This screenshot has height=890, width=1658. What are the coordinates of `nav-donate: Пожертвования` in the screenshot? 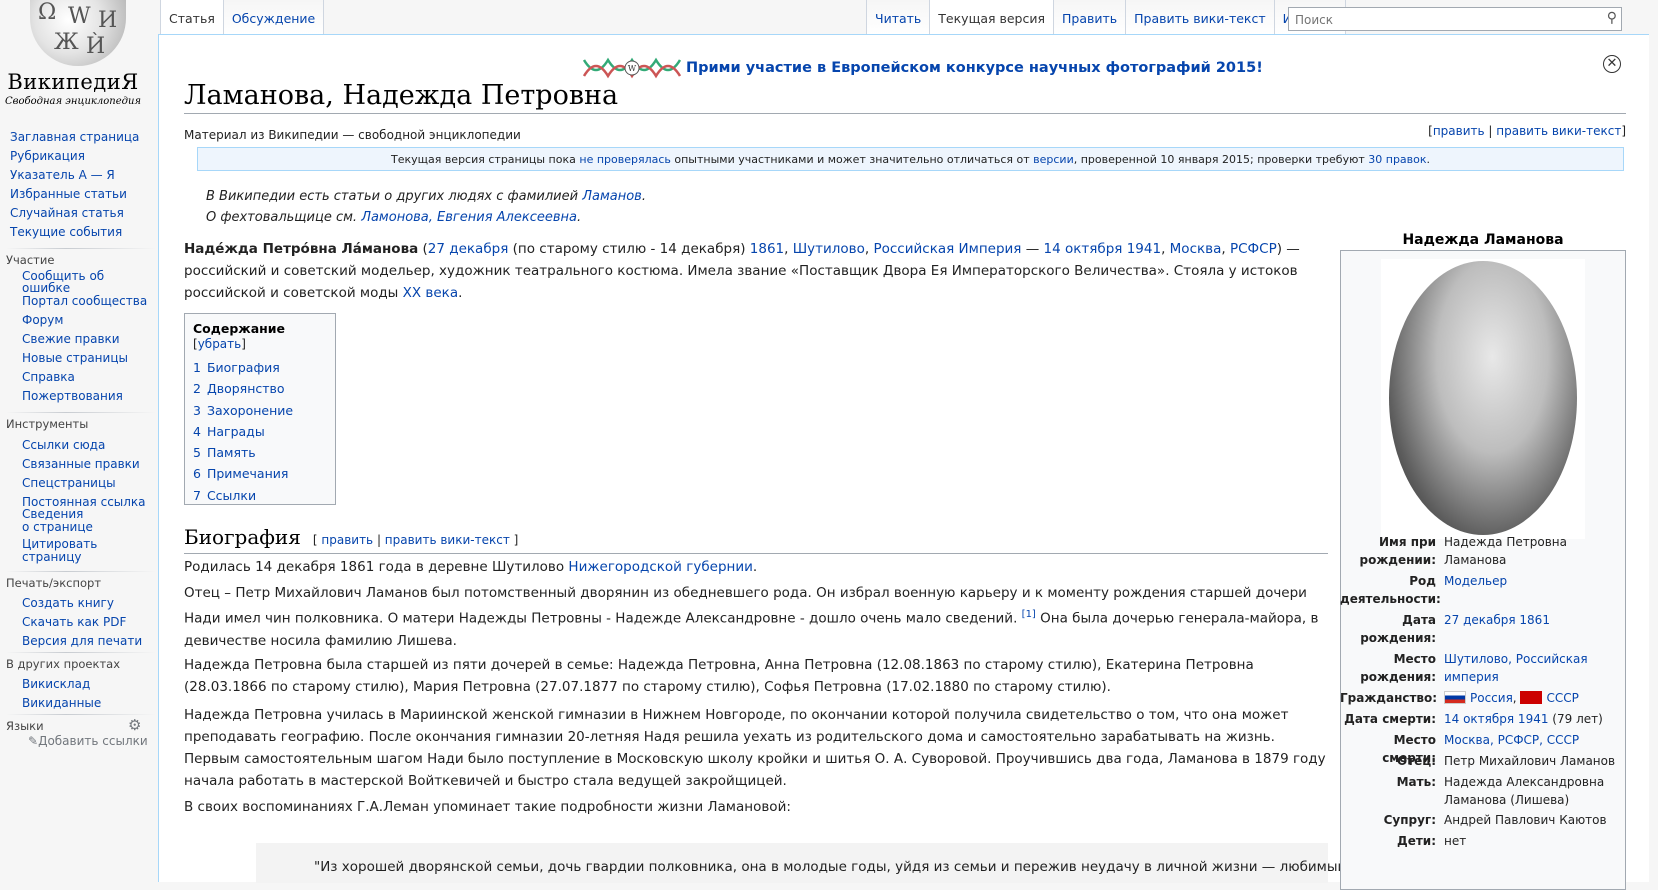 It's located at (84, 396).